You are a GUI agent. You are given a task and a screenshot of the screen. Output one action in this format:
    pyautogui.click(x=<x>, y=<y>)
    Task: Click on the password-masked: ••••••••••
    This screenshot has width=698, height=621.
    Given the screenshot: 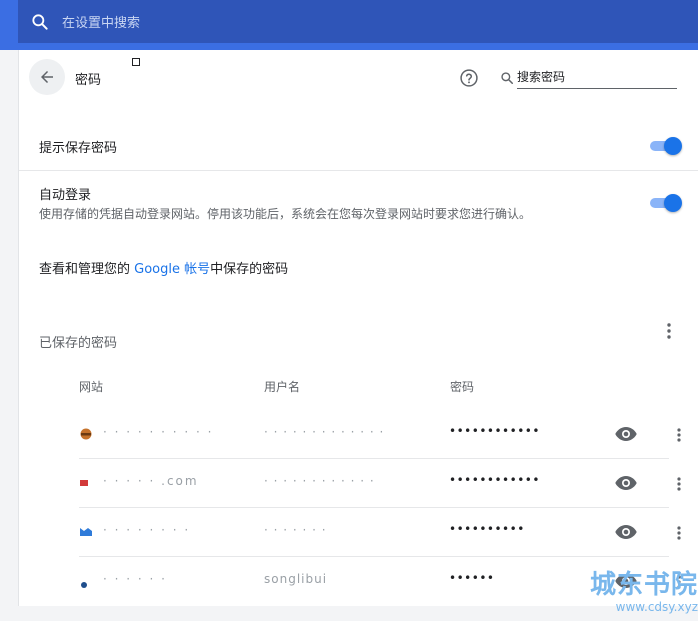 What is the action you would take?
    pyautogui.click(x=487, y=529)
    